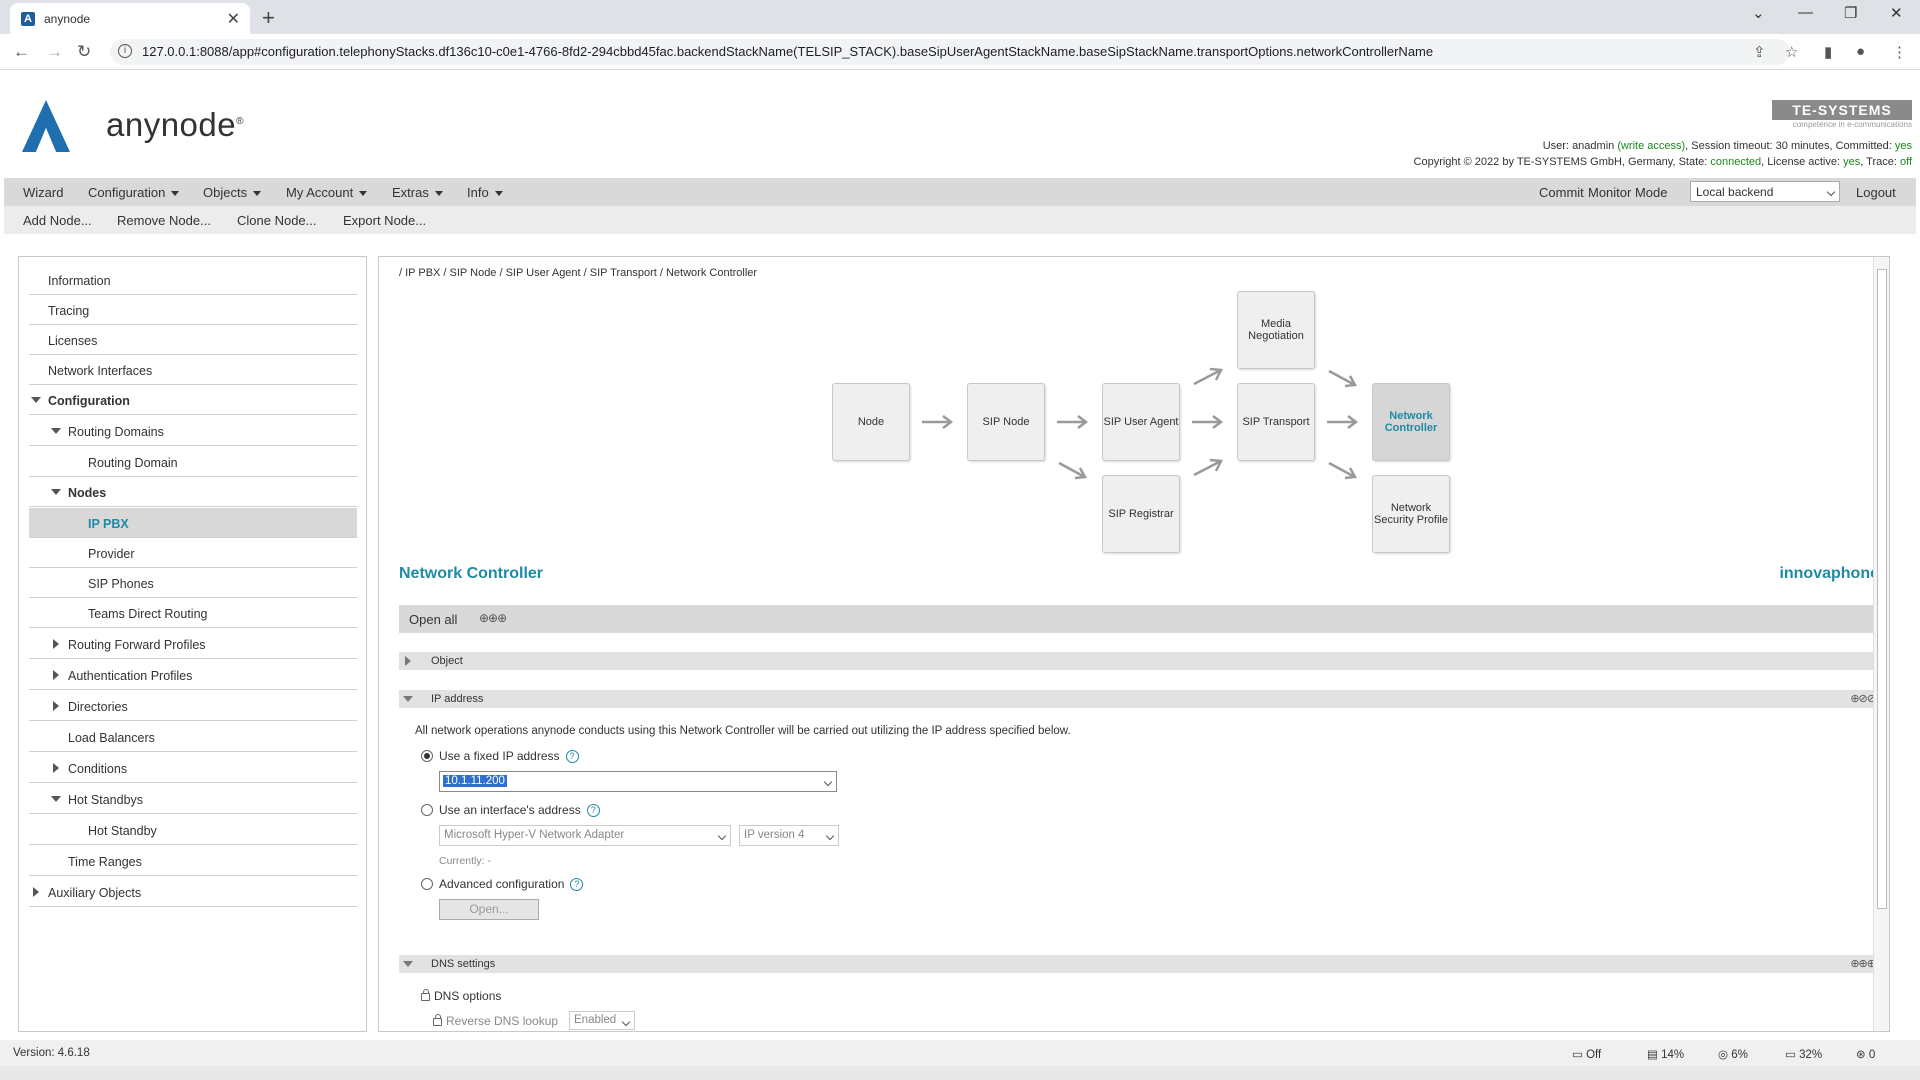 The width and height of the screenshot is (1920, 1080). Describe the element at coordinates (427, 756) in the screenshot. I see `fixed-ip-radio` at that location.